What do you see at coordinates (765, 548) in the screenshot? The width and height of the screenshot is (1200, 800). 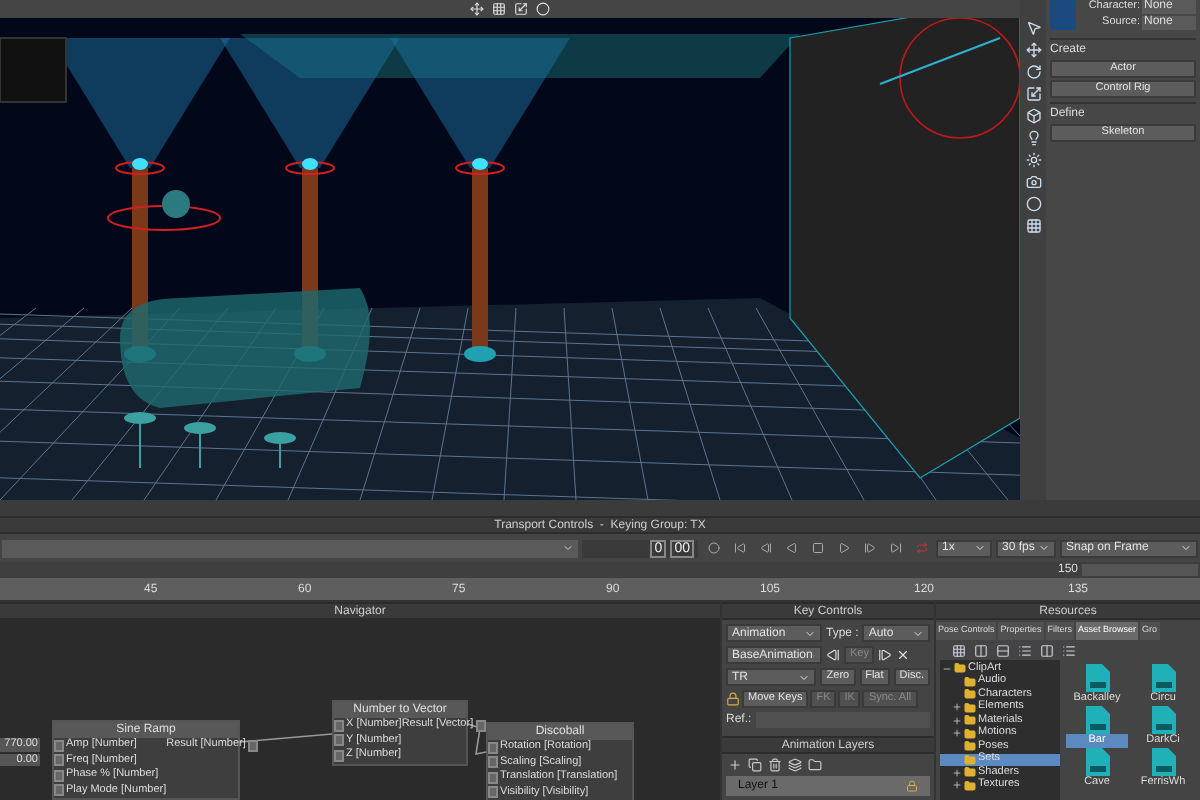 I see `step-back-icon` at bounding box center [765, 548].